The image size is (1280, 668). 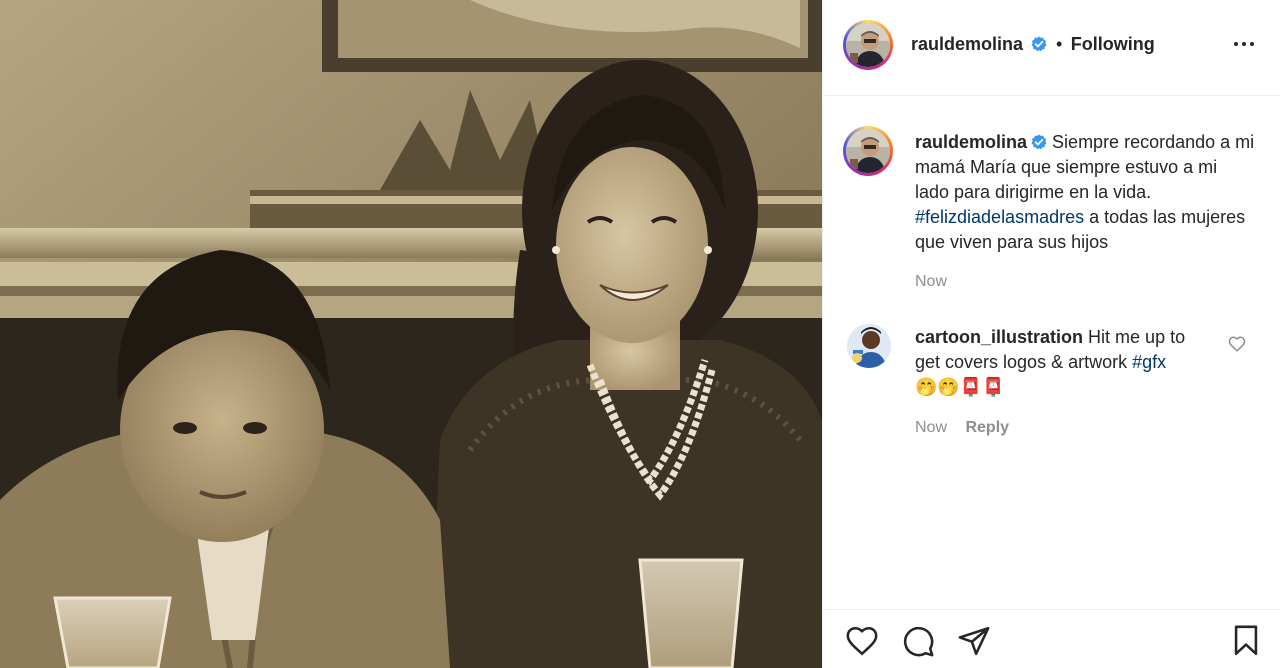 I want to click on reply-button: Reply, so click(x=987, y=427).